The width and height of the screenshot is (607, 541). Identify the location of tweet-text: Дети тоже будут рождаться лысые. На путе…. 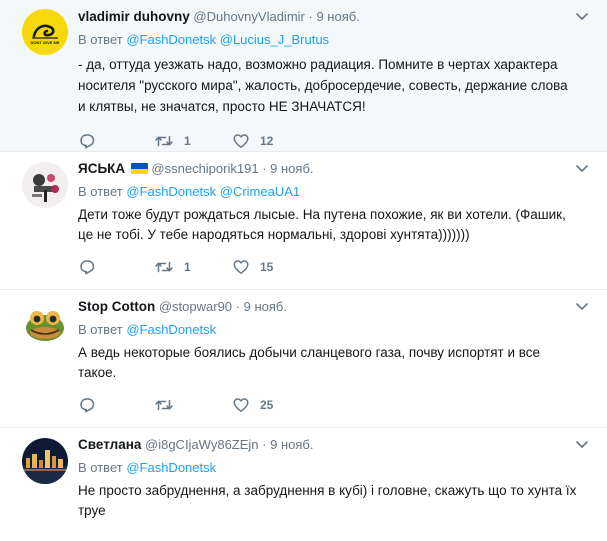
(322, 224).